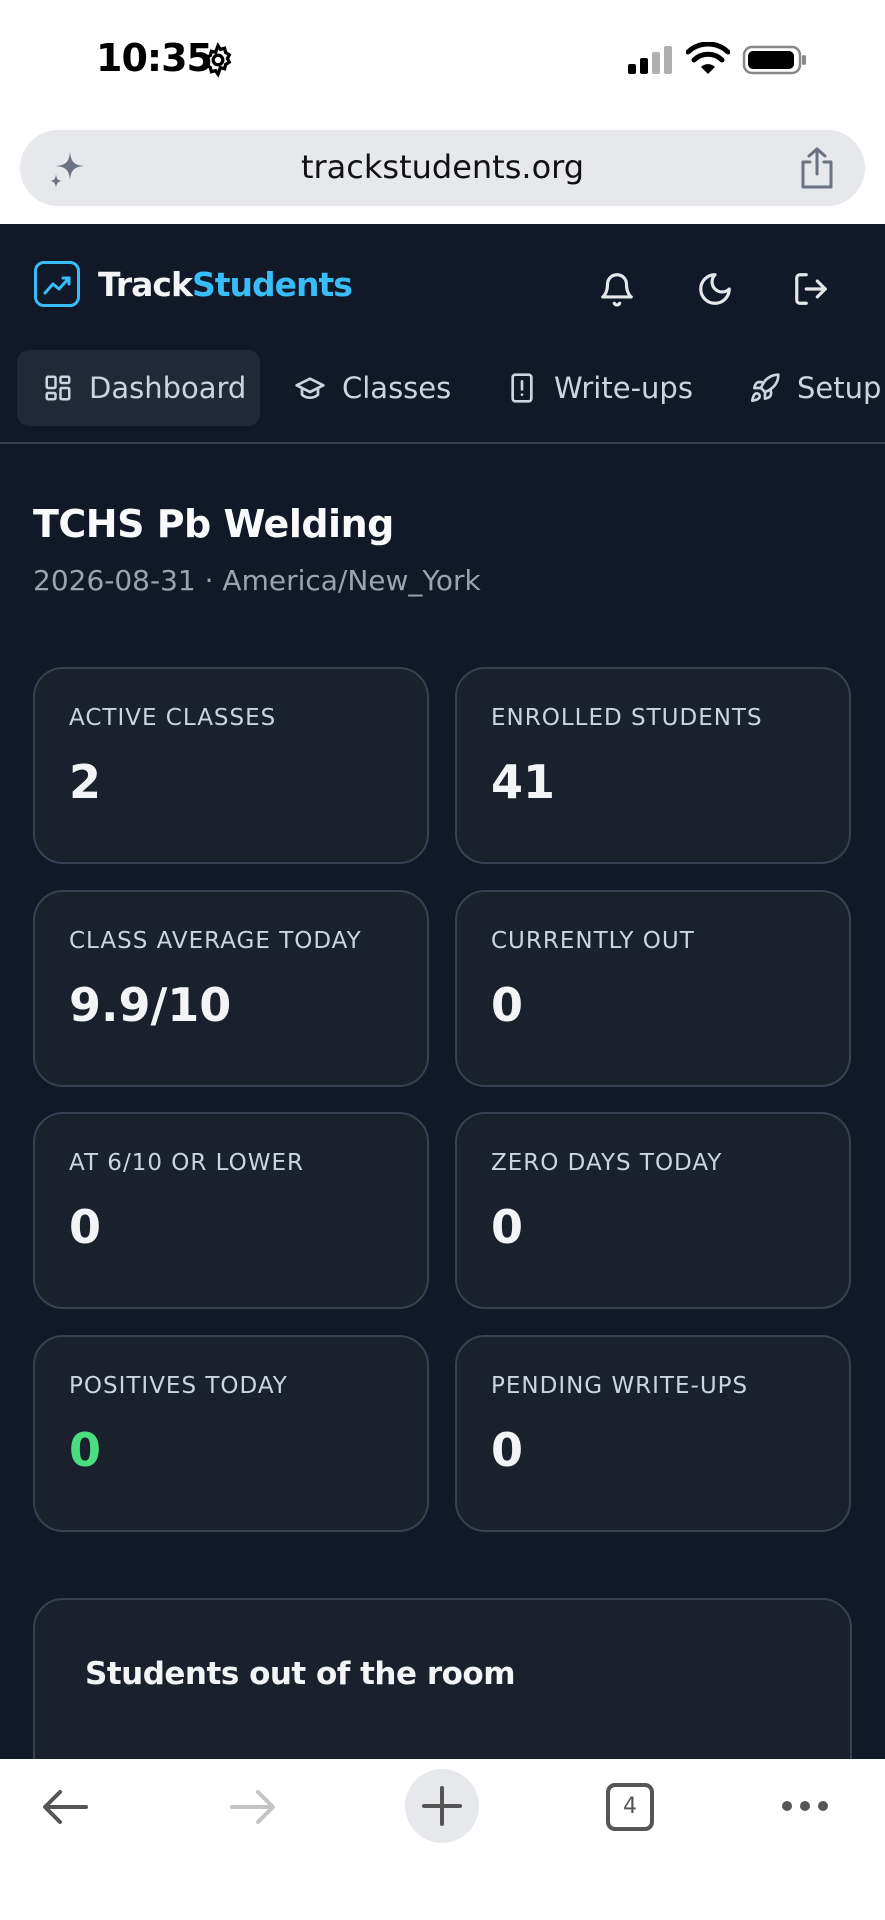 The width and height of the screenshot is (885, 1920). I want to click on stat-card-enrolled-students: ENROLLED STUDENTS 41, so click(653, 765).